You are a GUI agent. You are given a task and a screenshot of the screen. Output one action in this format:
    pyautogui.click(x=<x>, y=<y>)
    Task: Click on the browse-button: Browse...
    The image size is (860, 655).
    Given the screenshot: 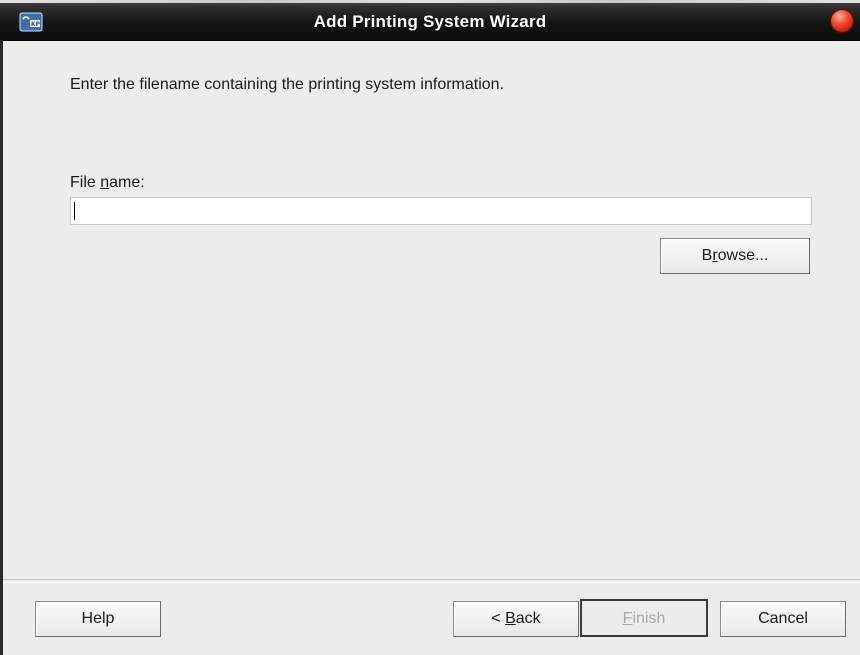 What is the action you would take?
    pyautogui.click(x=735, y=256)
    